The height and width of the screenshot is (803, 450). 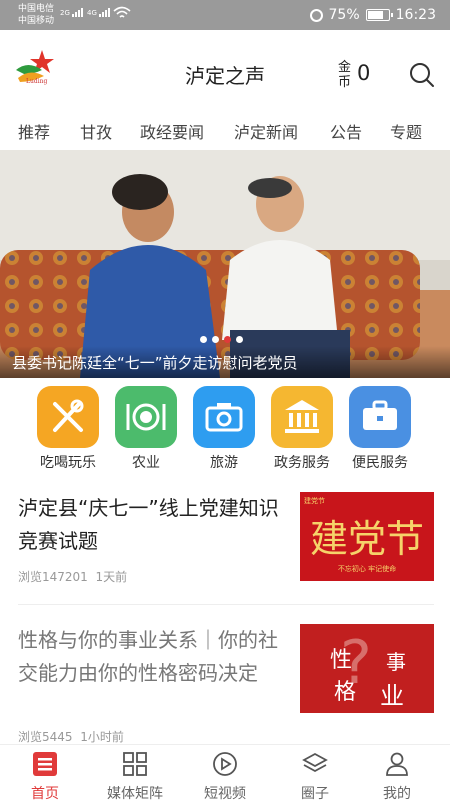 I want to click on signal-1-icon: 2G, so click(x=72, y=12).